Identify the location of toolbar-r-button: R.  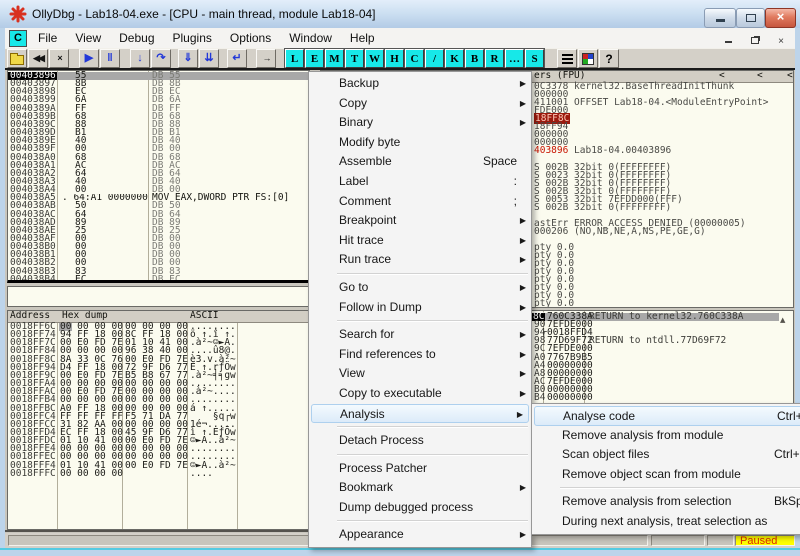
(494, 58).